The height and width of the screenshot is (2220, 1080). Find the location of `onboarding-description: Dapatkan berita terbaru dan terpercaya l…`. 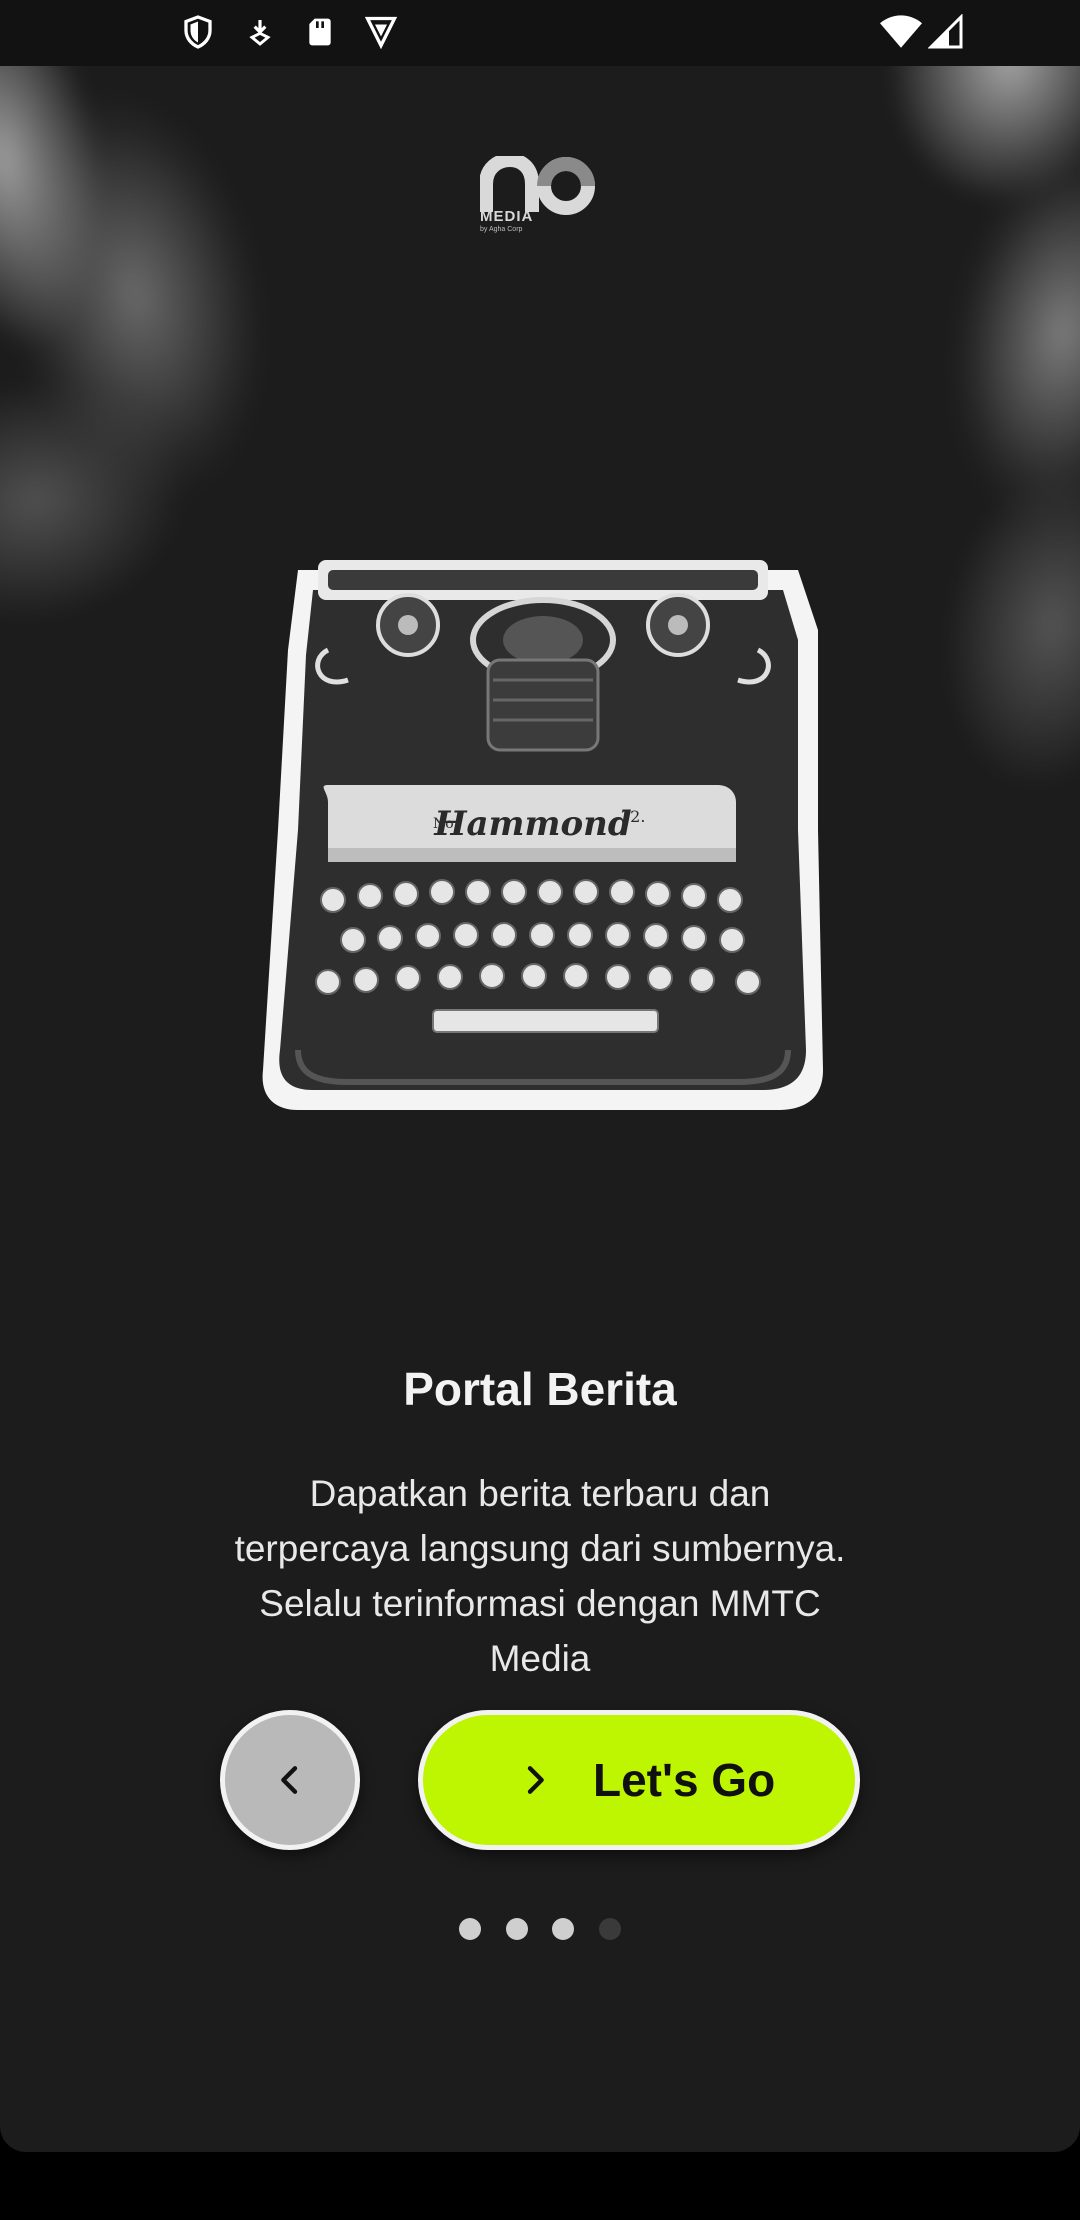

onboarding-description: Dapatkan berita terbaru dan terpercaya l… is located at coordinates (540, 1576).